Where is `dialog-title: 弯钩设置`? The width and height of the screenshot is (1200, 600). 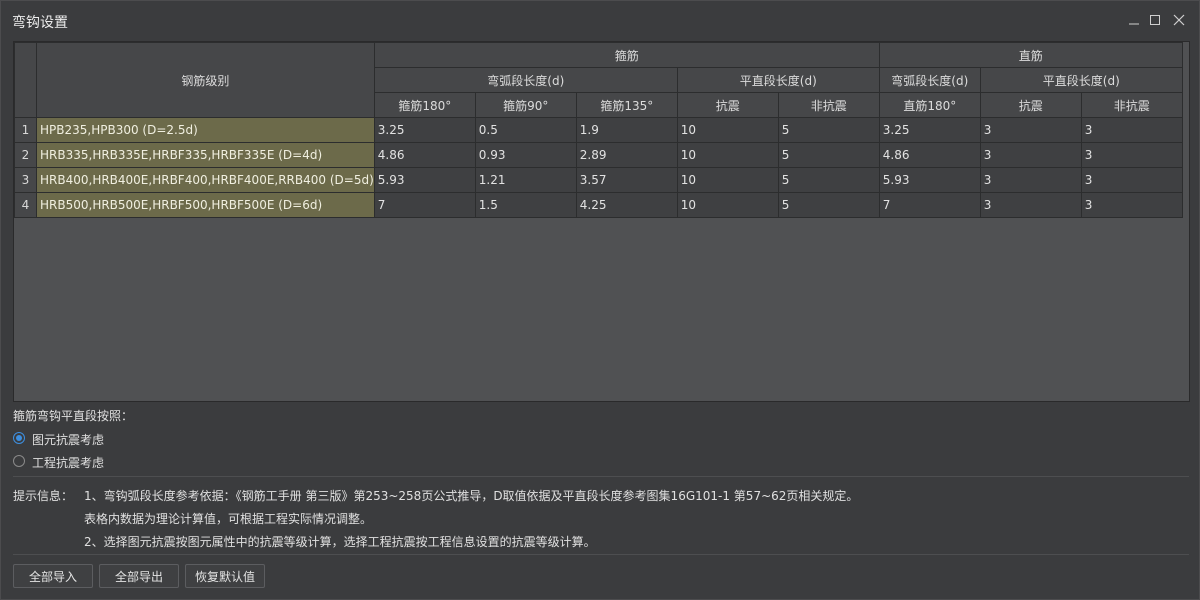 dialog-title: 弯钩设置 is located at coordinates (40, 23).